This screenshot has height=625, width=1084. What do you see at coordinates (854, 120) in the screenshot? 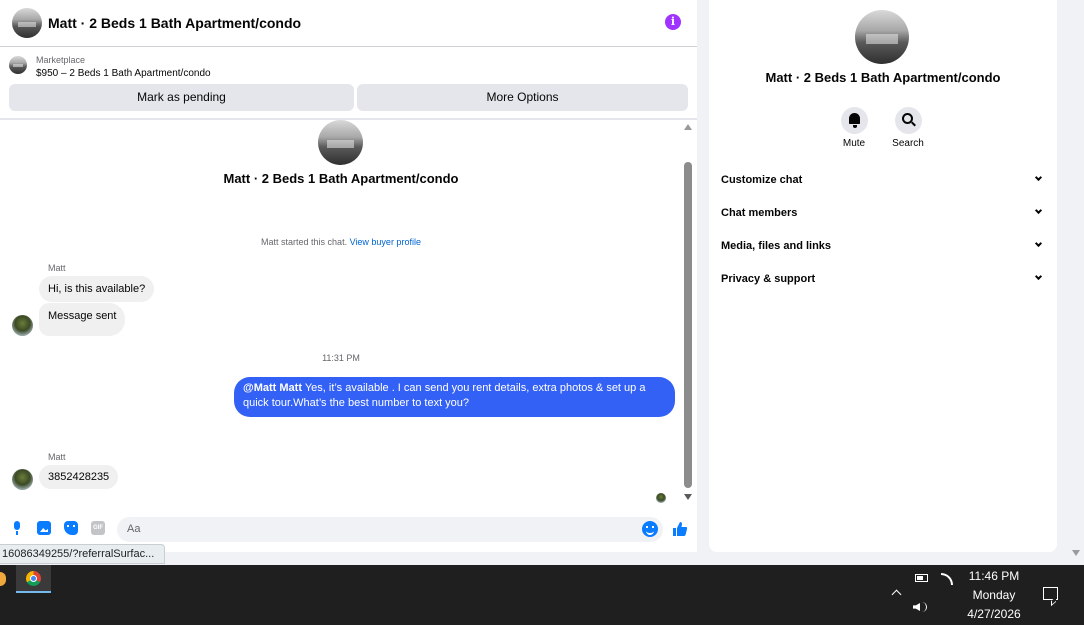
I see `mute-button` at bounding box center [854, 120].